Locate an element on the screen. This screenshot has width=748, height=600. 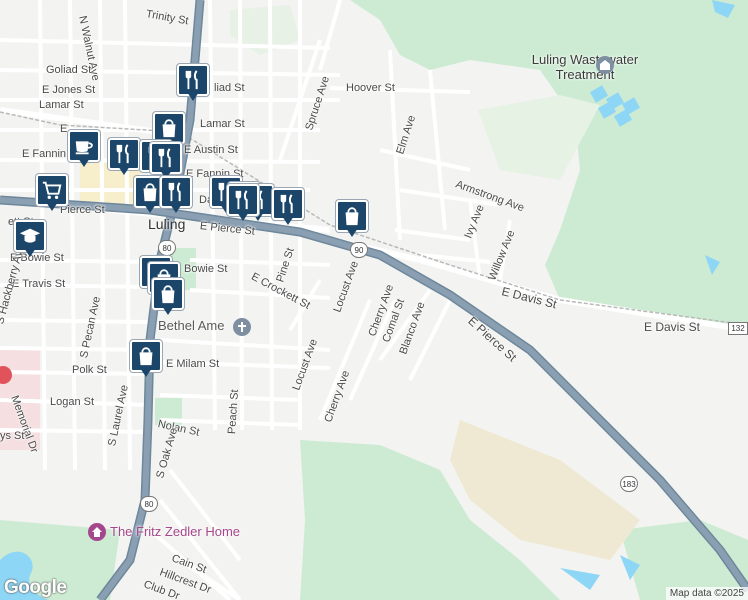
cross-icon is located at coordinates (242, 327).